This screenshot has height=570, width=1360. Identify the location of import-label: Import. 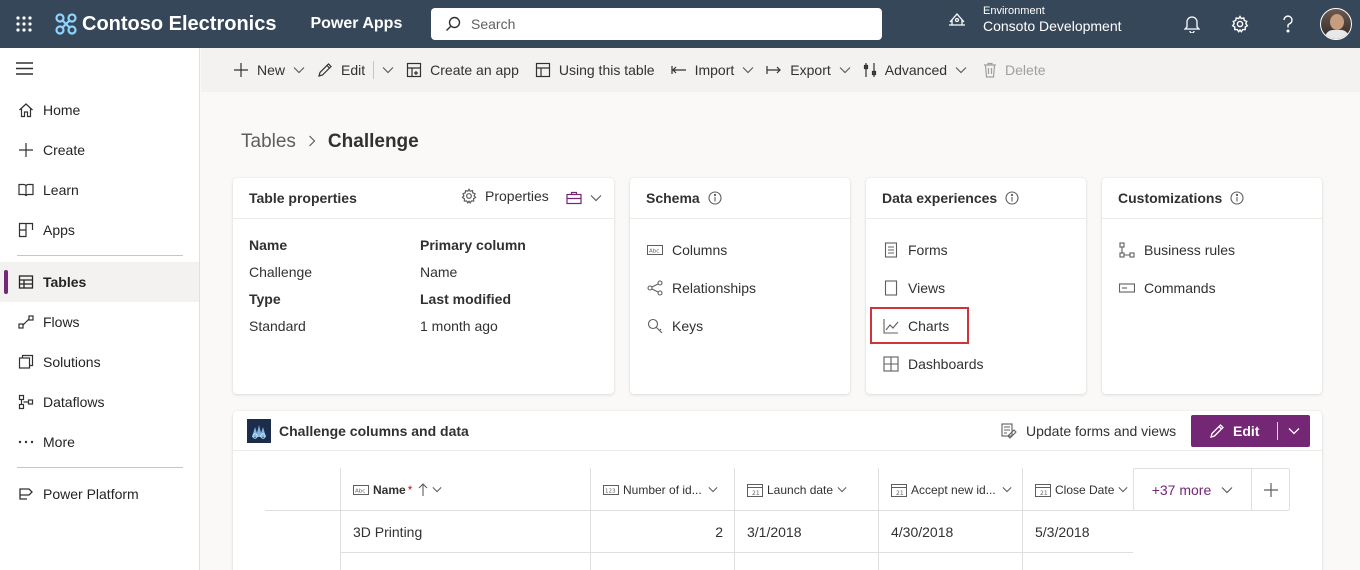
(714, 70).